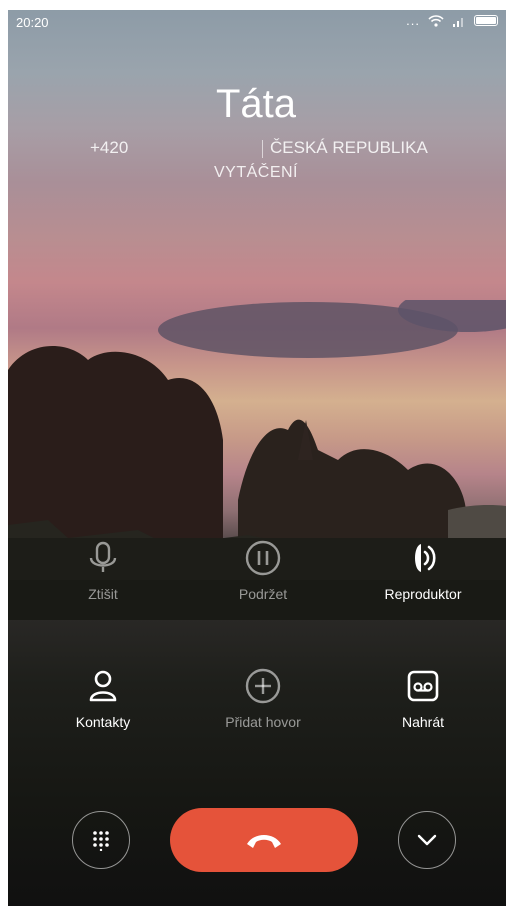 The width and height of the screenshot is (512, 912). I want to click on add-call-icon, so click(263, 686).